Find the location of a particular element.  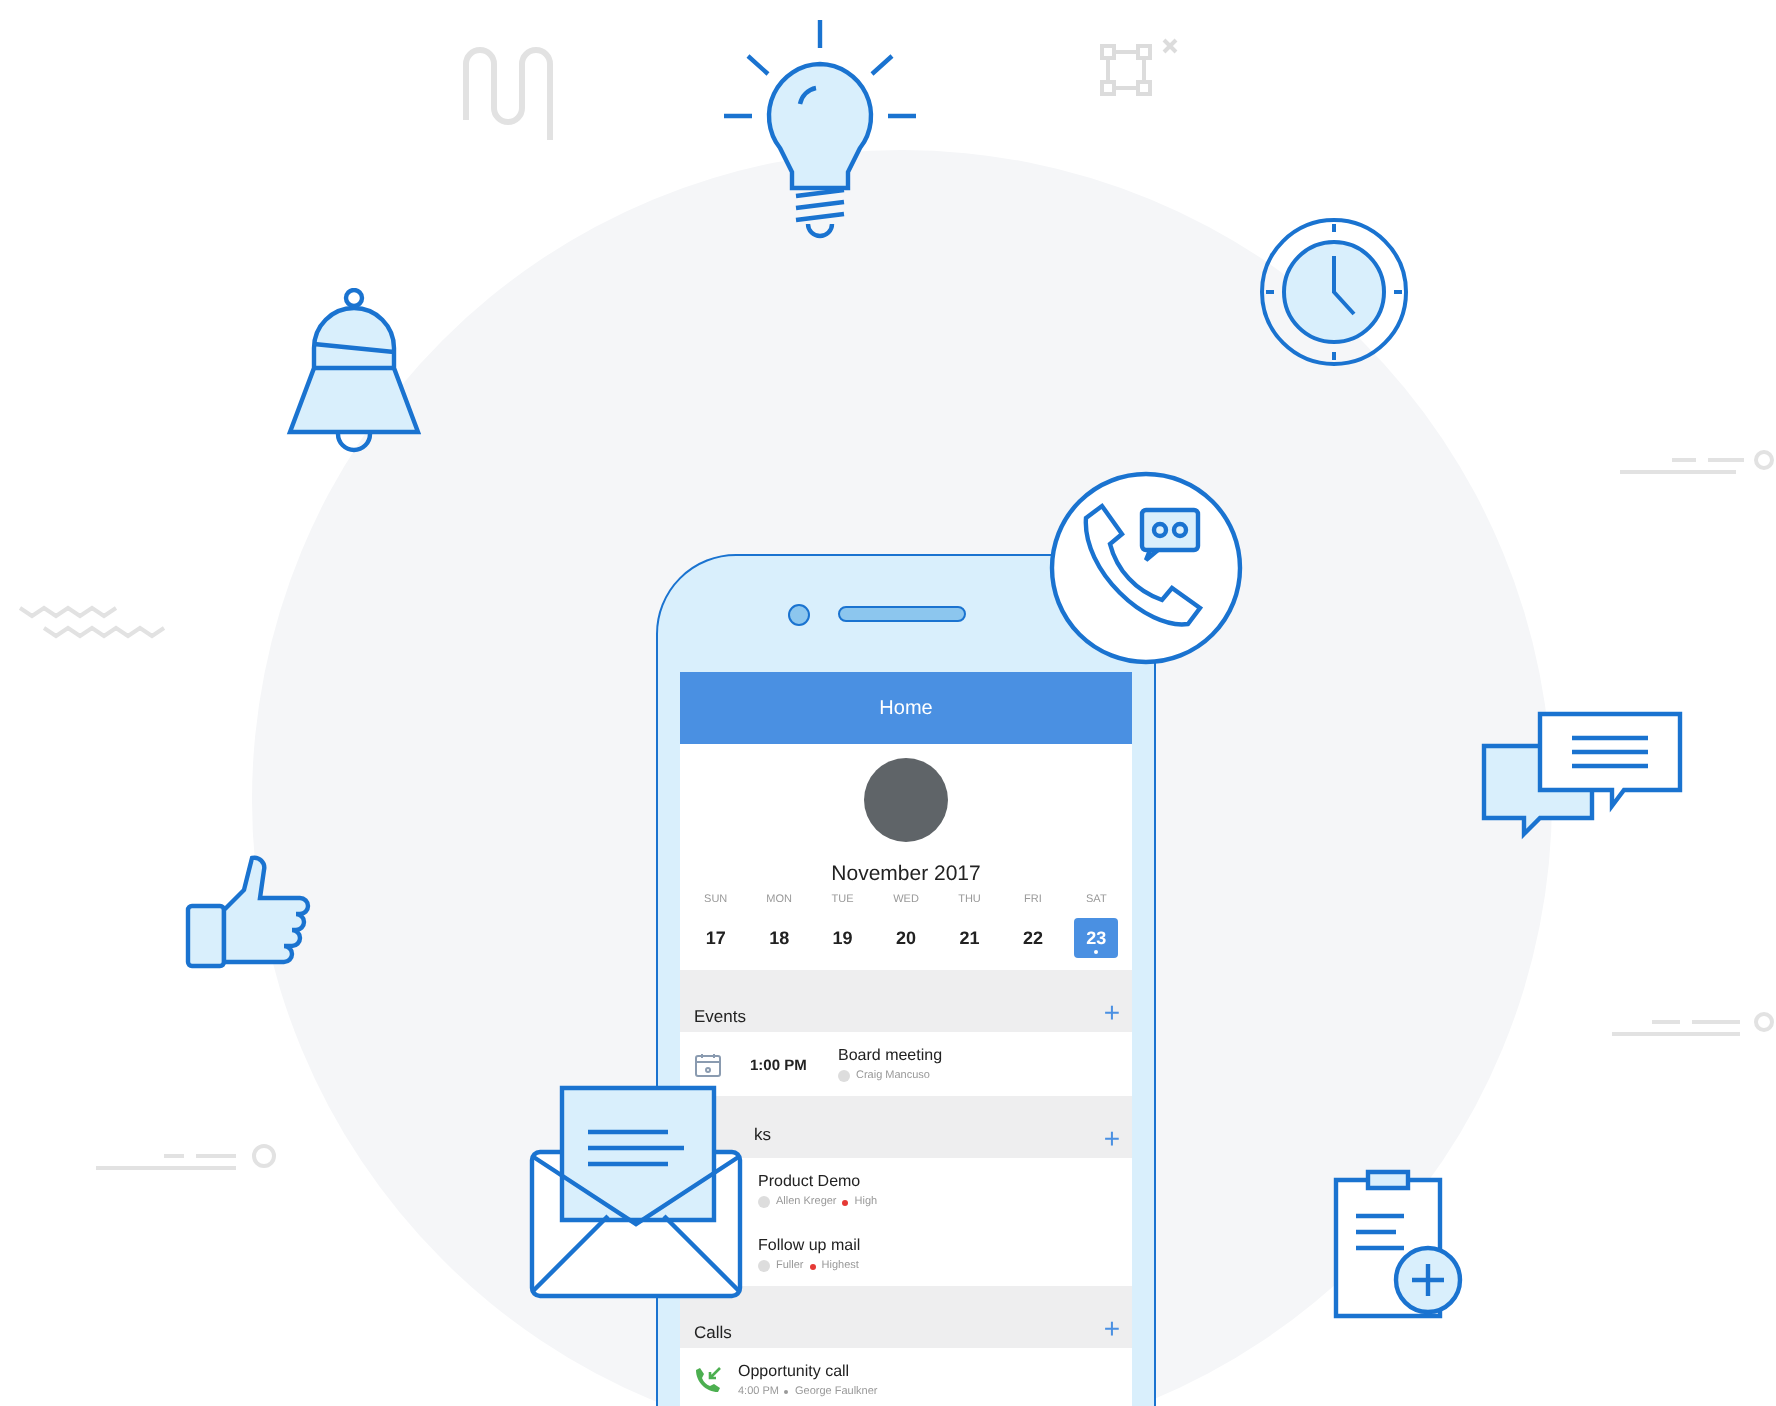

month-label: November 2017 is located at coordinates (906, 874).